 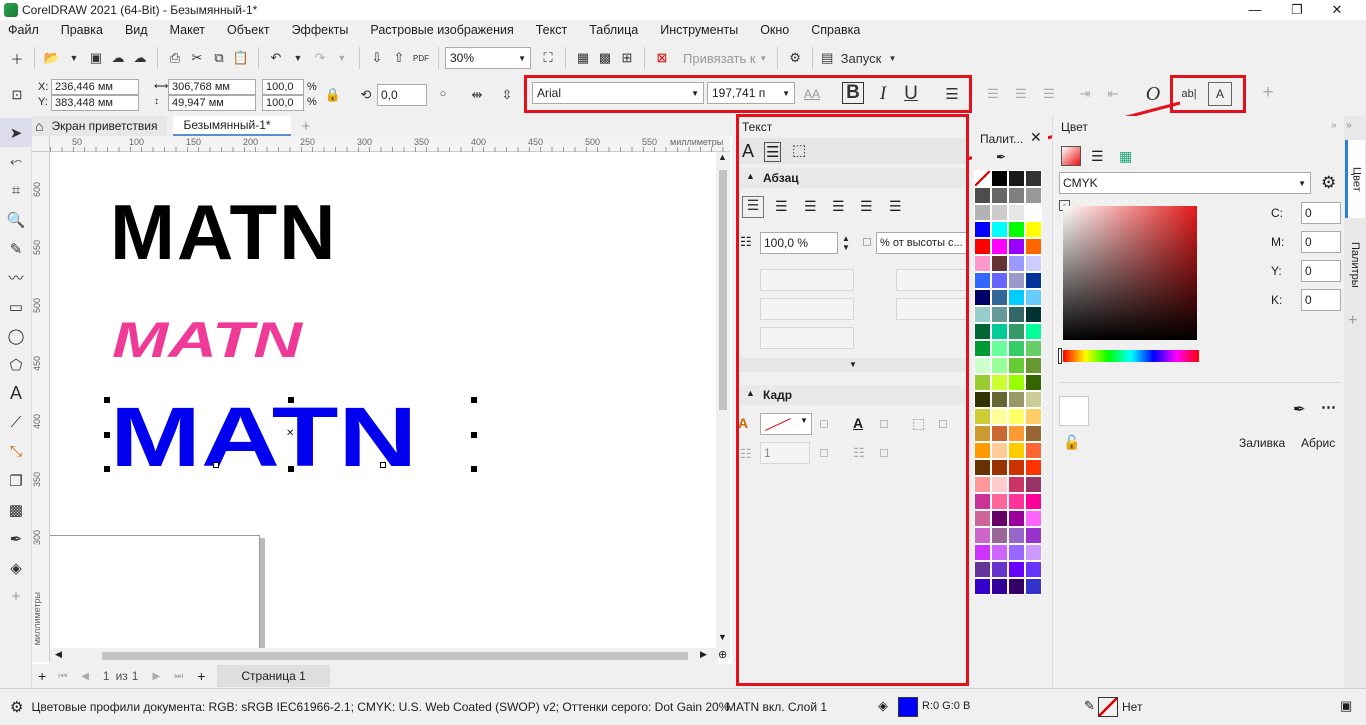 What do you see at coordinates (52, 58) in the screenshot?
I see `open-icon: 📂` at bounding box center [52, 58].